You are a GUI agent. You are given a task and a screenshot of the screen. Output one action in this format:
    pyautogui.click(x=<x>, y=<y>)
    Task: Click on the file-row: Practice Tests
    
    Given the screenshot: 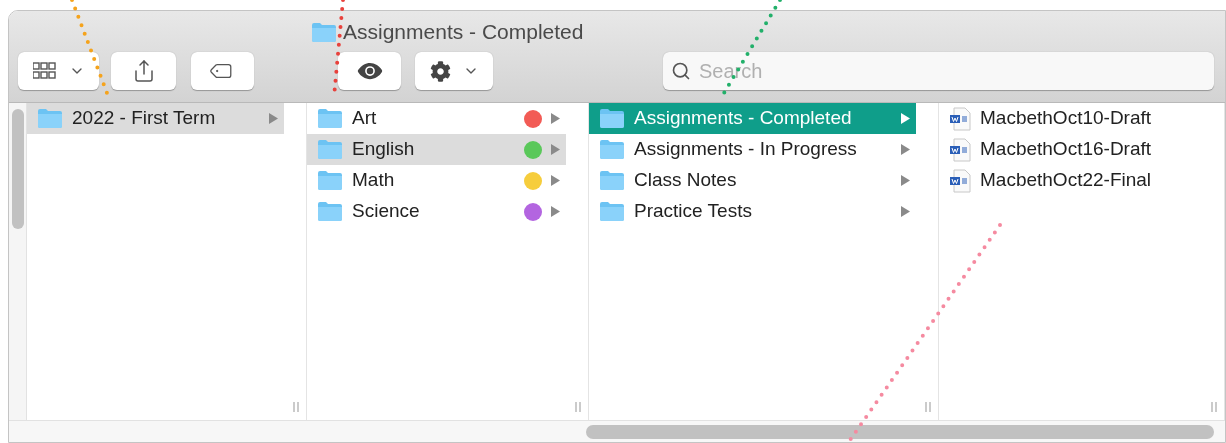 What is the action you would take?
    pyautogui.click(x=752, y=212)
    